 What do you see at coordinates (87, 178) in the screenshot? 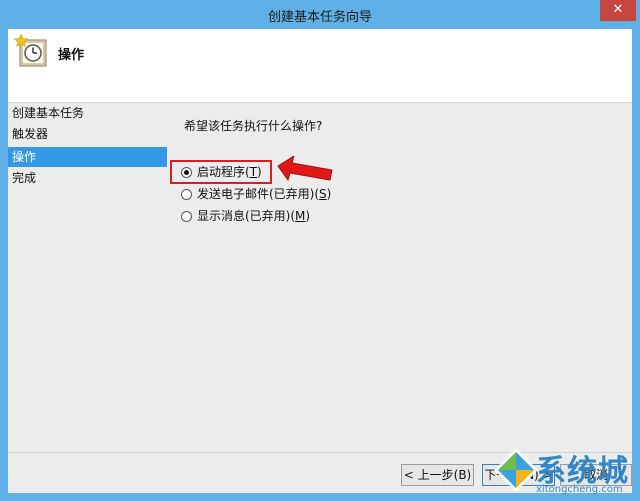
I see `sidebar-item-finish: 完成` at bounding box center [87, 178].